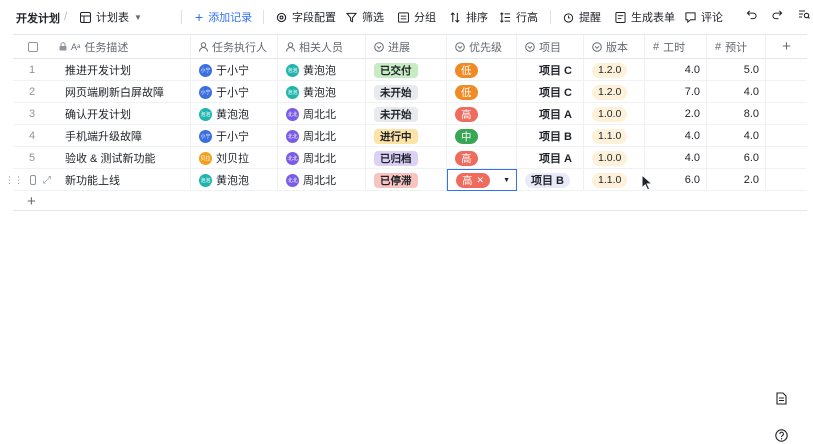  Describe the element at coordinates (786, 47) in the screenshot. I see `add-column-button: +` at that location.